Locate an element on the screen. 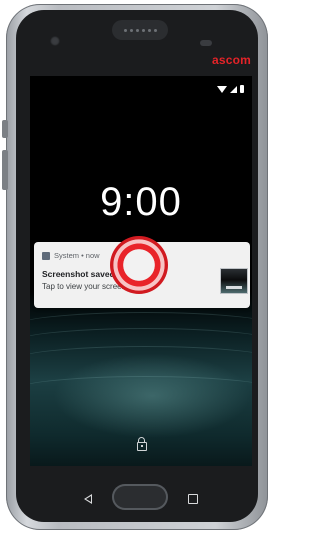 The width and height of the screenshot is (320, 533). volume-button is located at coordinates (5, 170).